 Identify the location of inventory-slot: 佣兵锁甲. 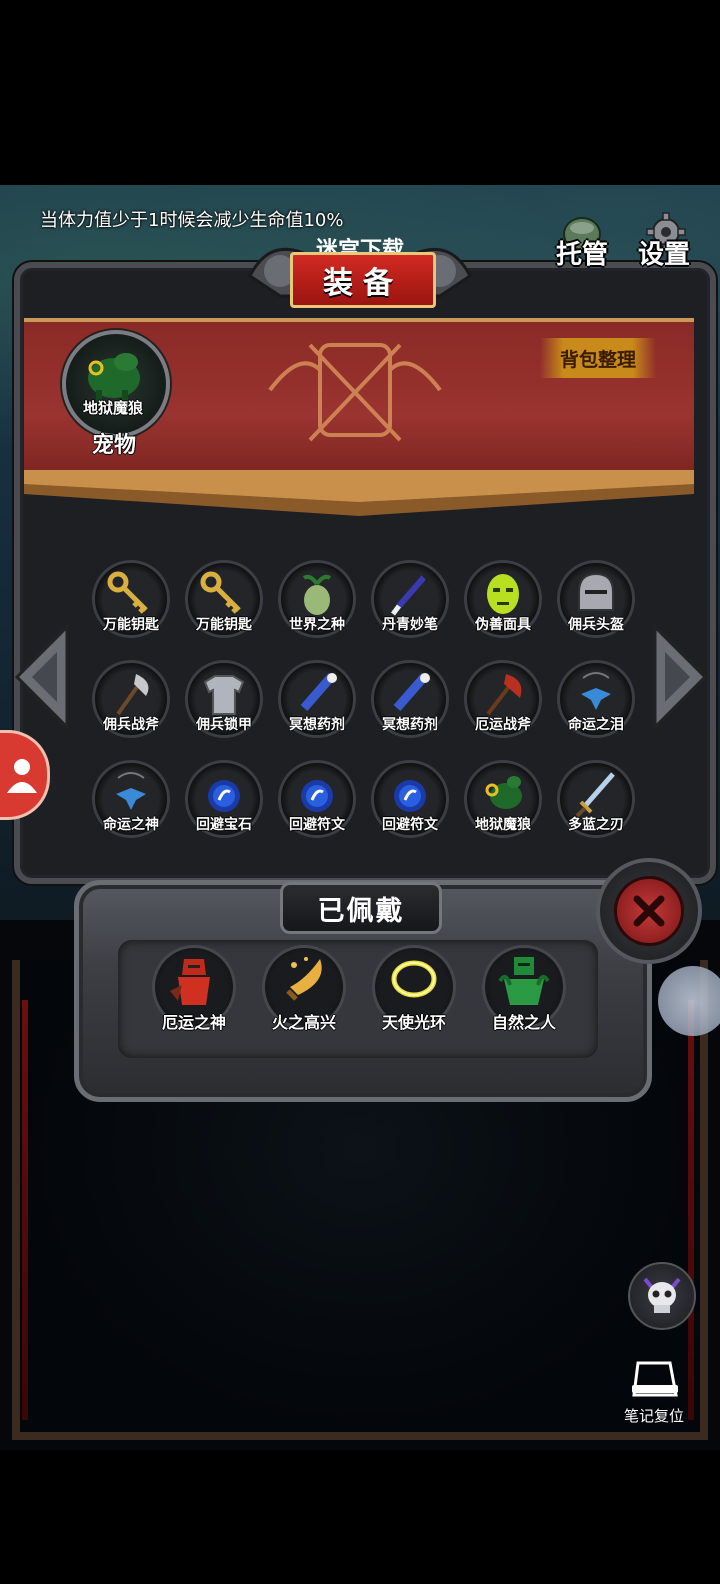
(224, 699).